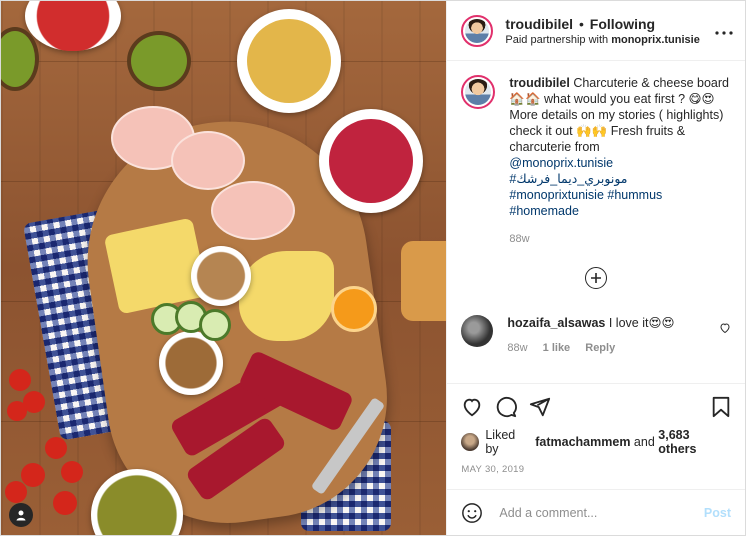 This screenshot has width=746, height=536. I want to click on share-icon, so click(540, 407).